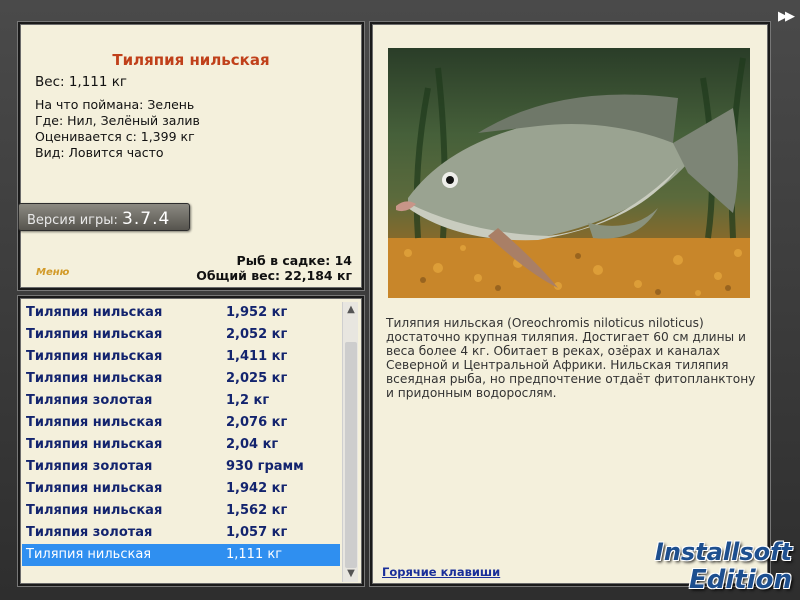 The image size is (800, 600). I want to click on catch-list-row: Тиляпия золотая 1,057 кг, so click(181, 533).